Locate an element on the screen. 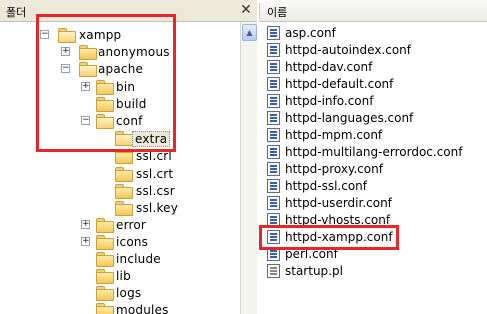 This screenshot has height=314, width=487. file-item: httpd-autoindex.conf is located at coordinates (365, 50).